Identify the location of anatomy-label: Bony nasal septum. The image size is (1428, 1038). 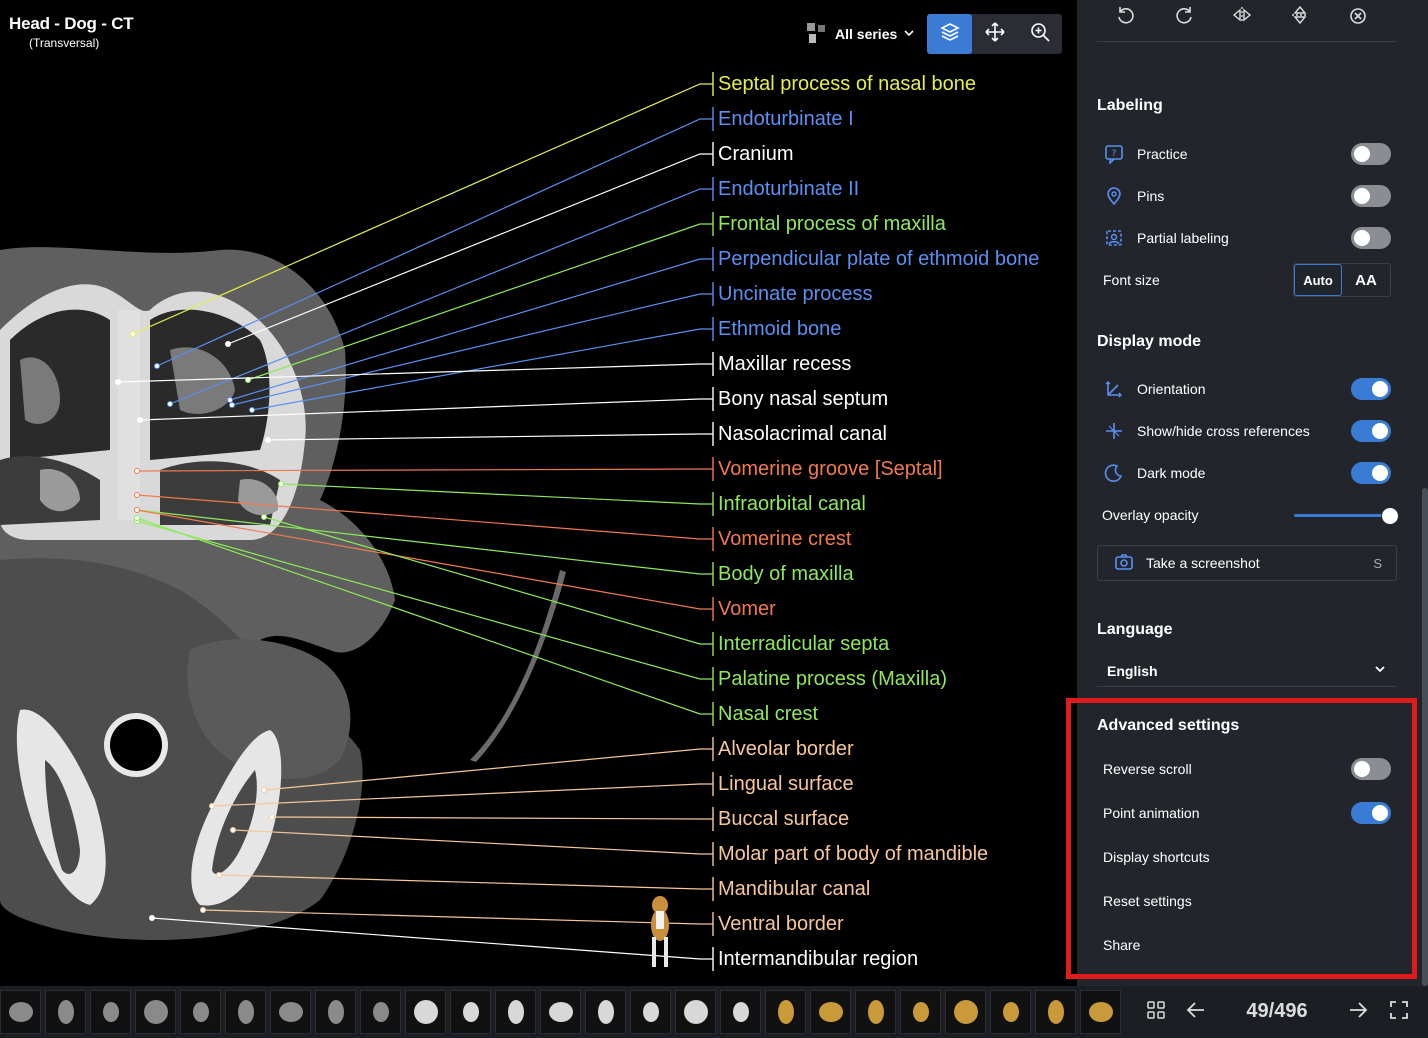
(803, 399).